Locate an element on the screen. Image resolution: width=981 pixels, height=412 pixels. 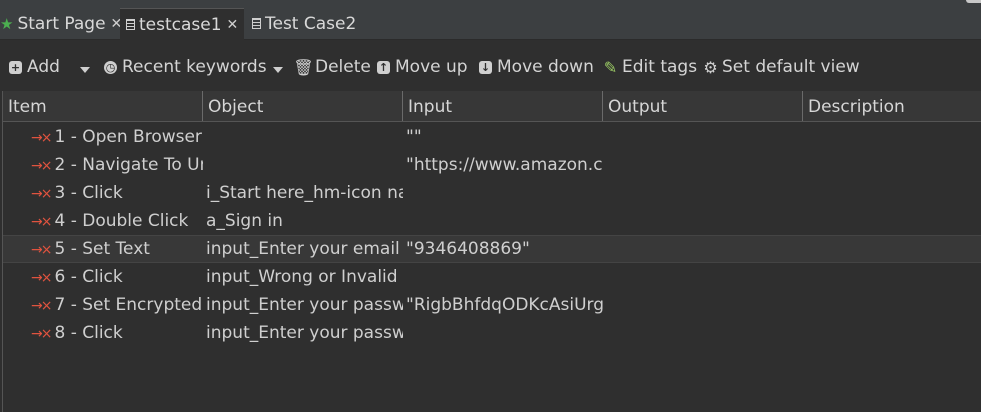
arrow-down-icon: ↓ is located at coordinates (485, 67).